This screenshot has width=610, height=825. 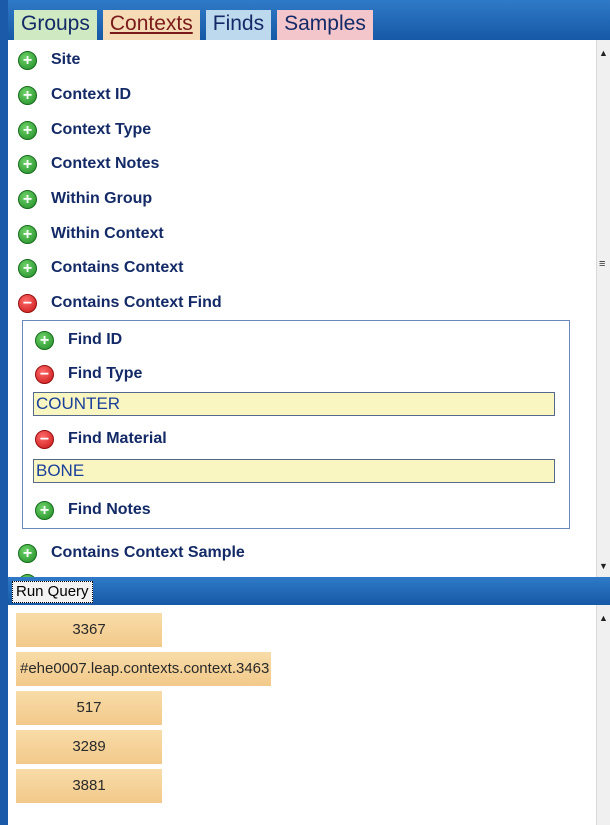 What do you see at coordinates (105, 163) in the screenshot?
I see `field-label: Context Notes` at bounding box center [105, 163].